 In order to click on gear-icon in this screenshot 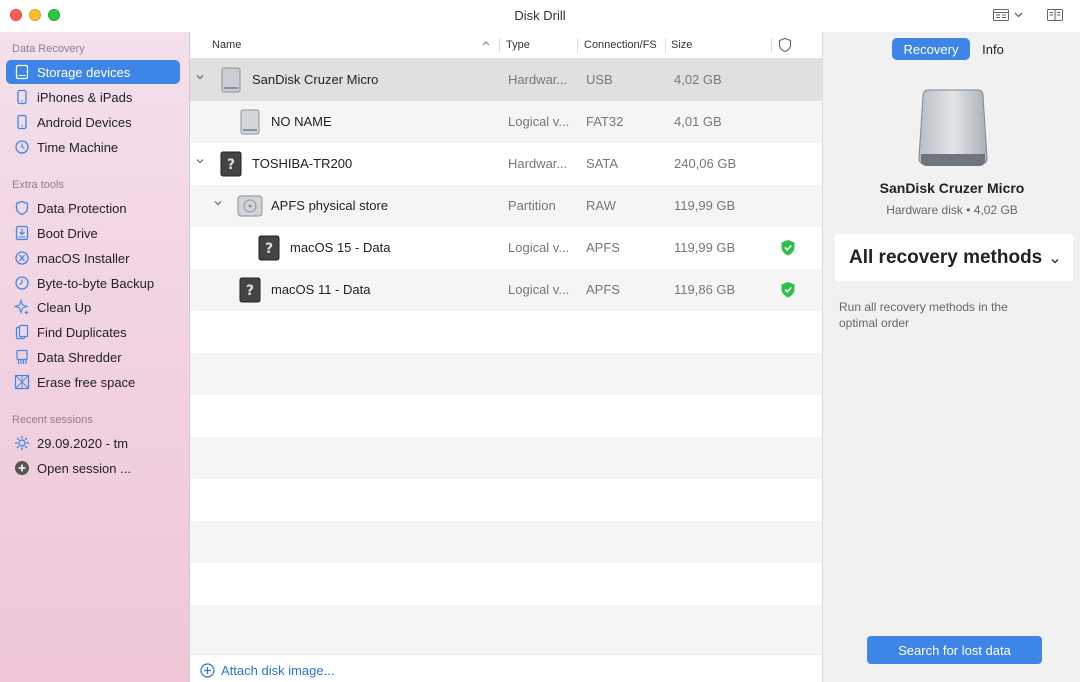, I will do `click(22, 443)`.